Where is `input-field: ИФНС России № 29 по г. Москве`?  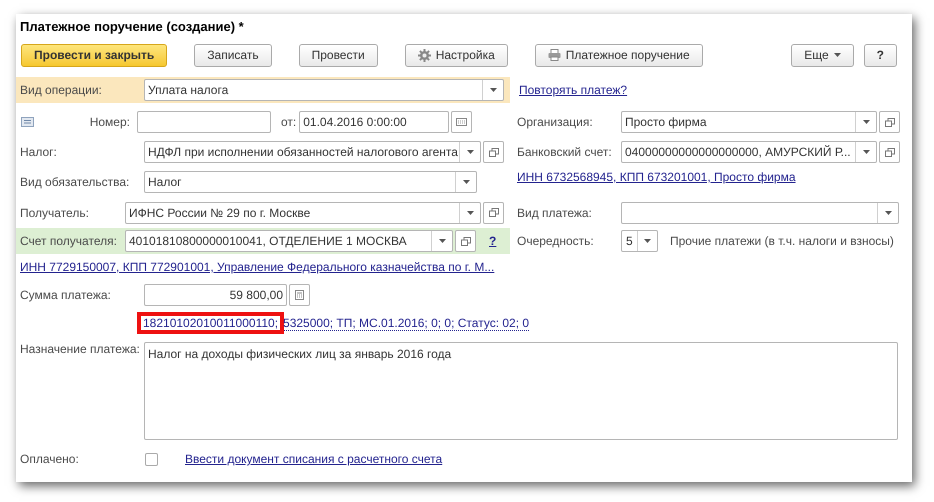 input-field: ИФНС России № 29 по г. Москве is located at coordinates (303, 213).